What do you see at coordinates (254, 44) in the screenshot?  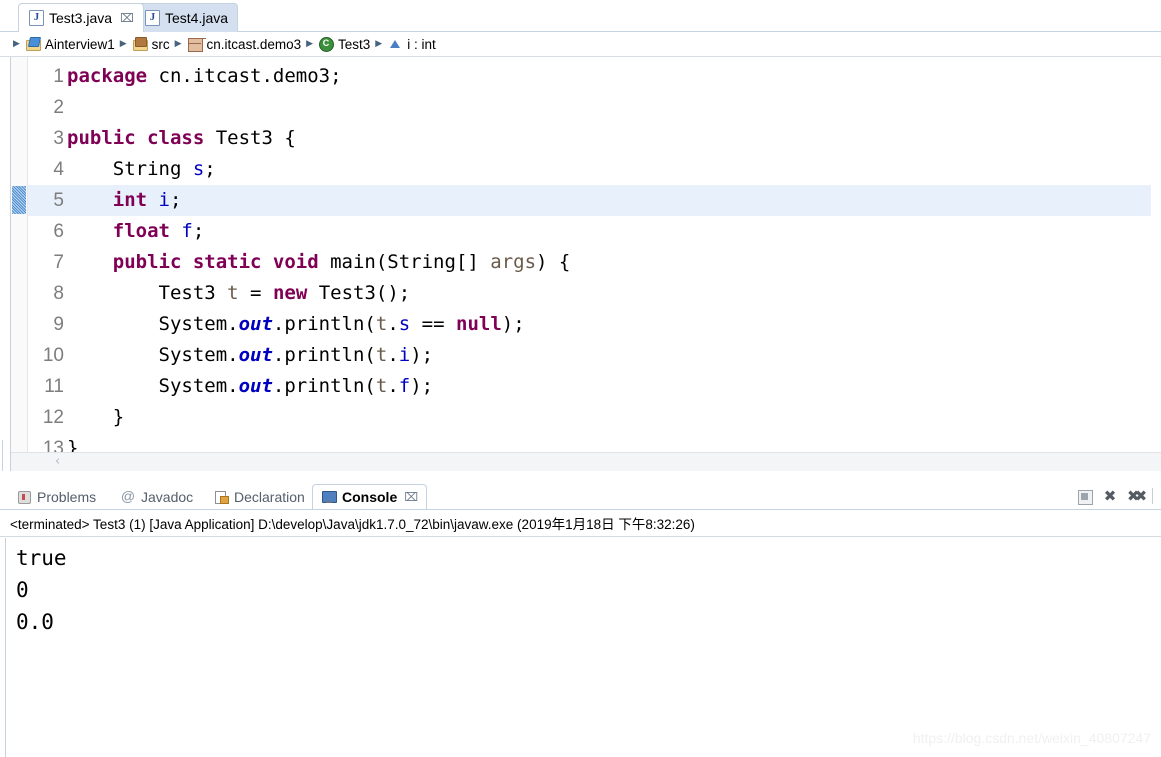 I see `breadcrumb-label: cn.itcast.demo3` at bounding box center [254, 44].